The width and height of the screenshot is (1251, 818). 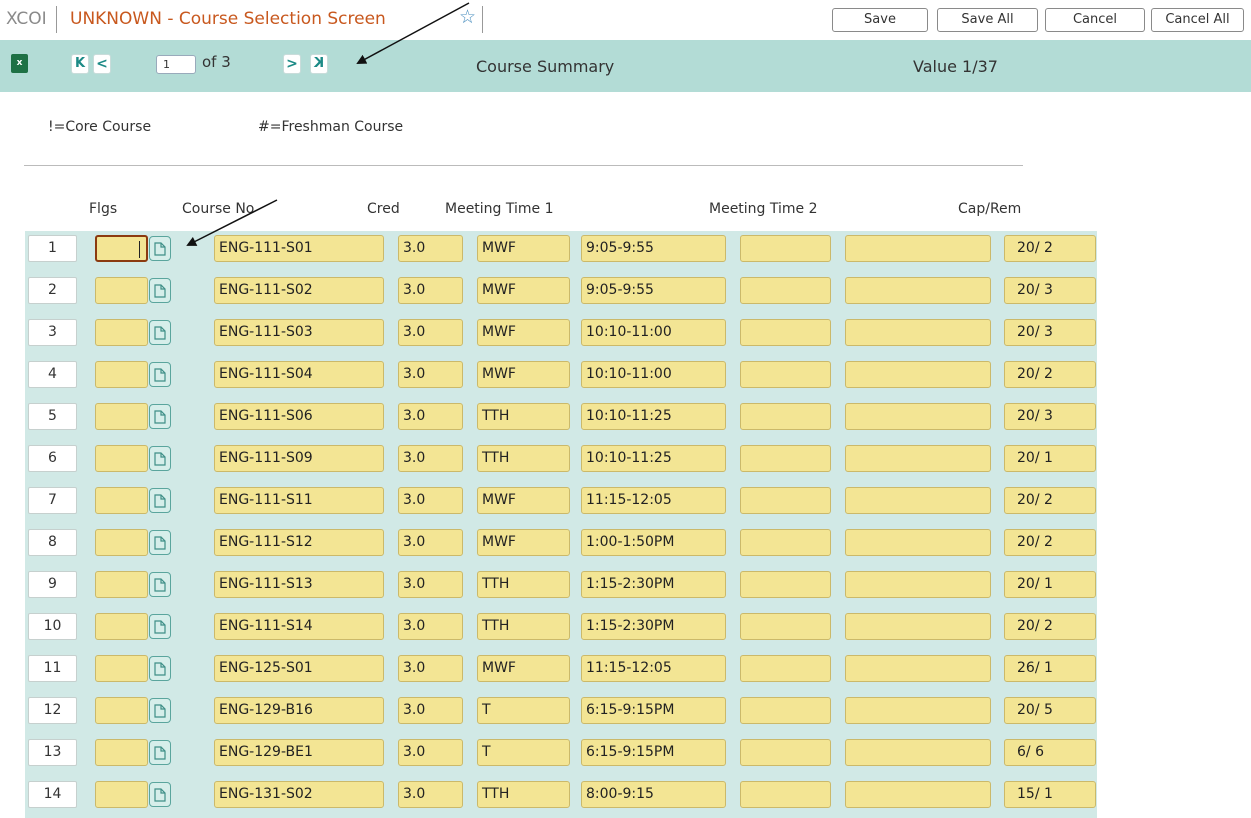 What do you see at coordinates (52, 458) in the screenshot?
I see `row-number: 6` at bounding box center [52, 458].